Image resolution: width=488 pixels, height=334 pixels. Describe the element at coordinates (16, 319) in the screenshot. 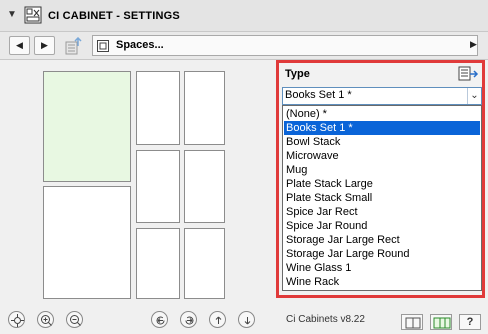

I see `zoom-fit-icon` at that location.